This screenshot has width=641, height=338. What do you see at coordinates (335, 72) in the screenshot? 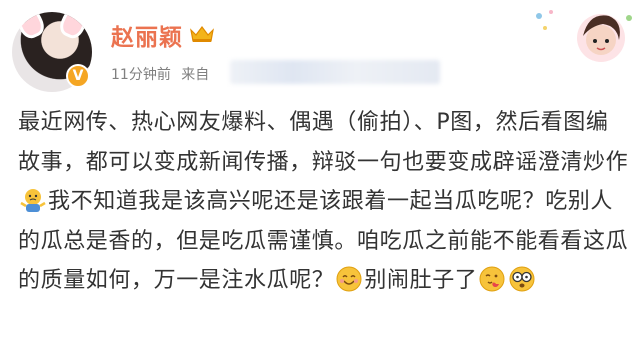
I see `blurred-source` at bounding box center [335, 72].